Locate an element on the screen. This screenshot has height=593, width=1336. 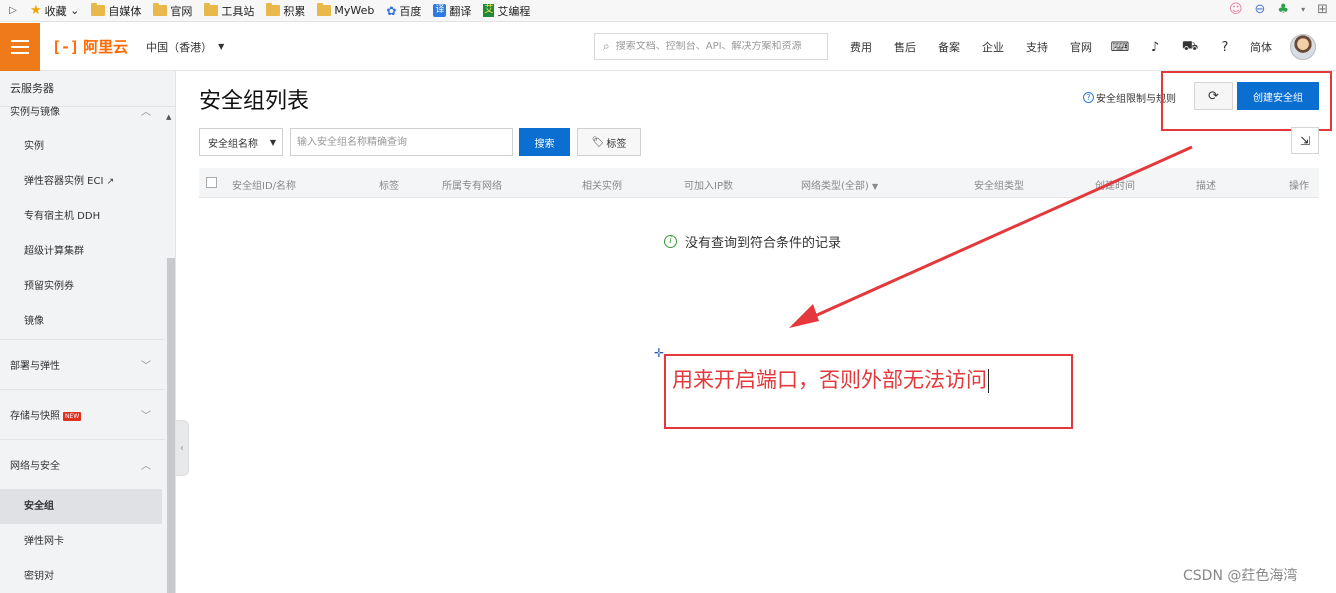
sidebar-item-scc: 超级计算集群 is located at coordinates (87, 251).